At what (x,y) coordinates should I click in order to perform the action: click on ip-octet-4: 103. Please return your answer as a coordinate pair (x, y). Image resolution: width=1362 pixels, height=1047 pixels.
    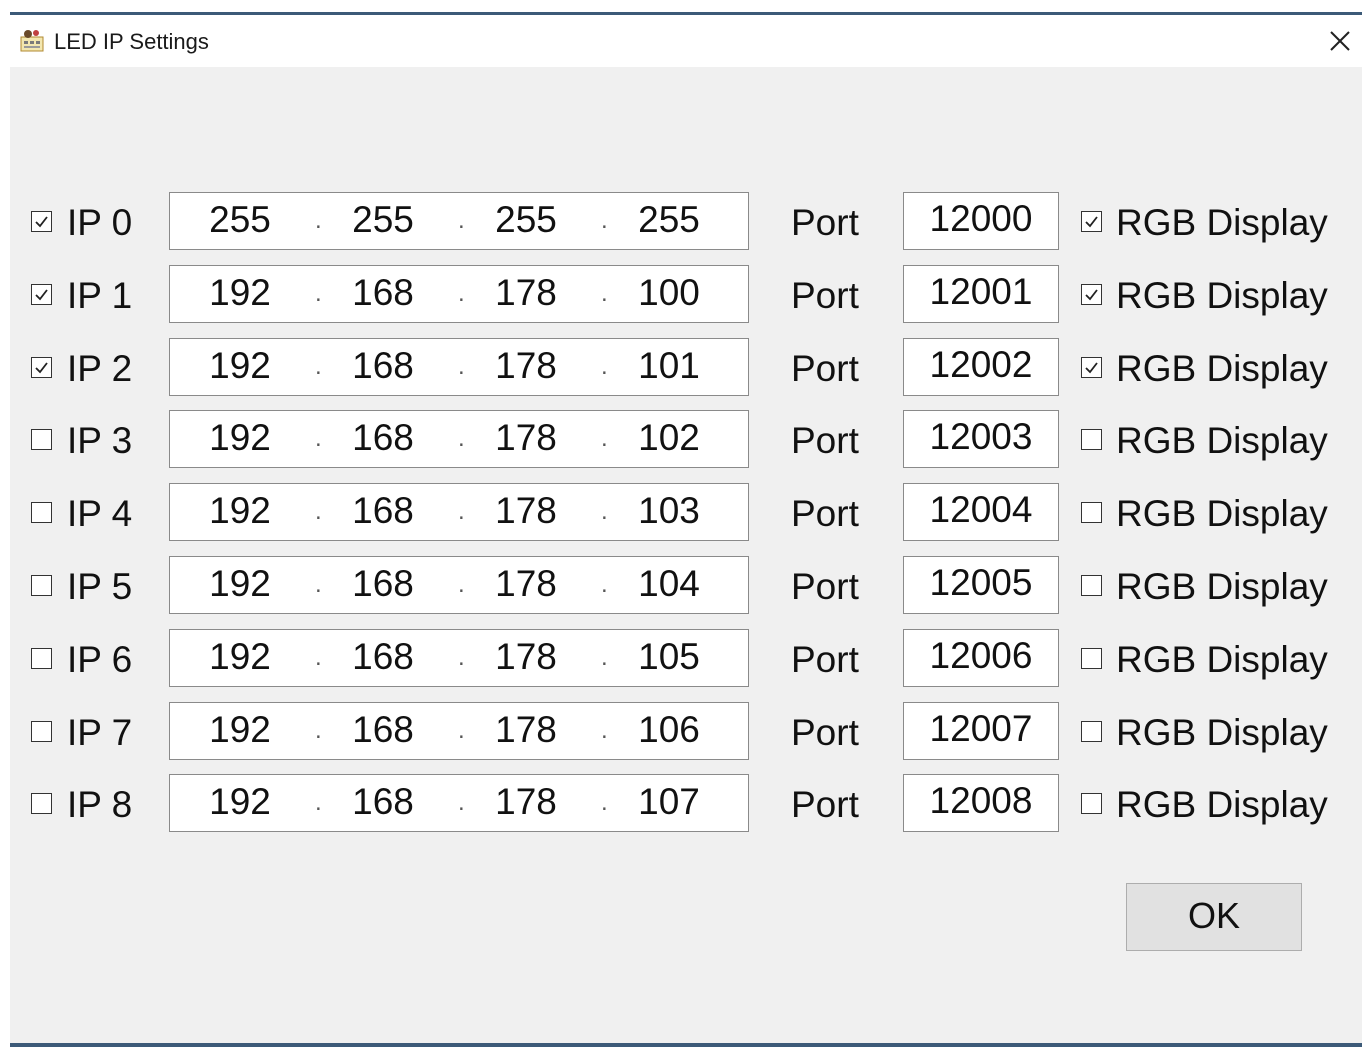
    Looking at the image, I should click on (669, 511).